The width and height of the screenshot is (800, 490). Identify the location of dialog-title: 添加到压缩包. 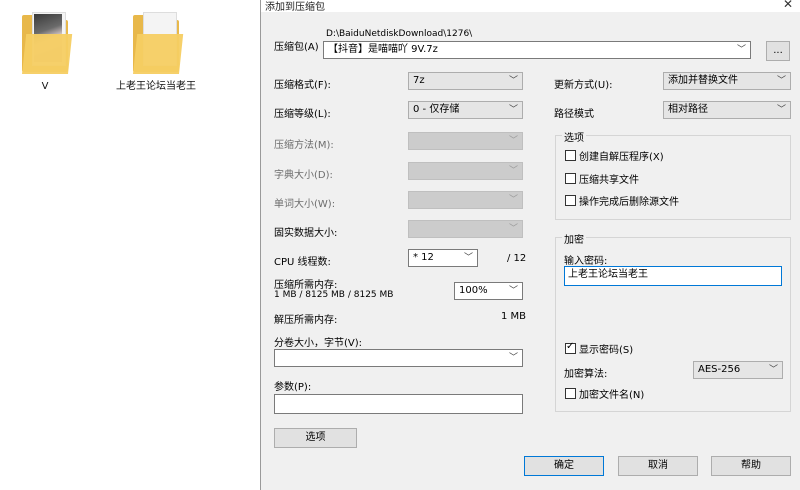
(295, 7).